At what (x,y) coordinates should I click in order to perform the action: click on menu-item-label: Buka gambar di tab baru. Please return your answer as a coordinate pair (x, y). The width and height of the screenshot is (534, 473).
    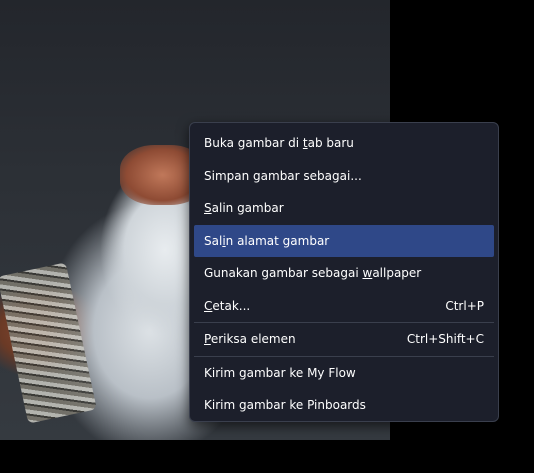
    Looking at the image, I should click on (279, 143).